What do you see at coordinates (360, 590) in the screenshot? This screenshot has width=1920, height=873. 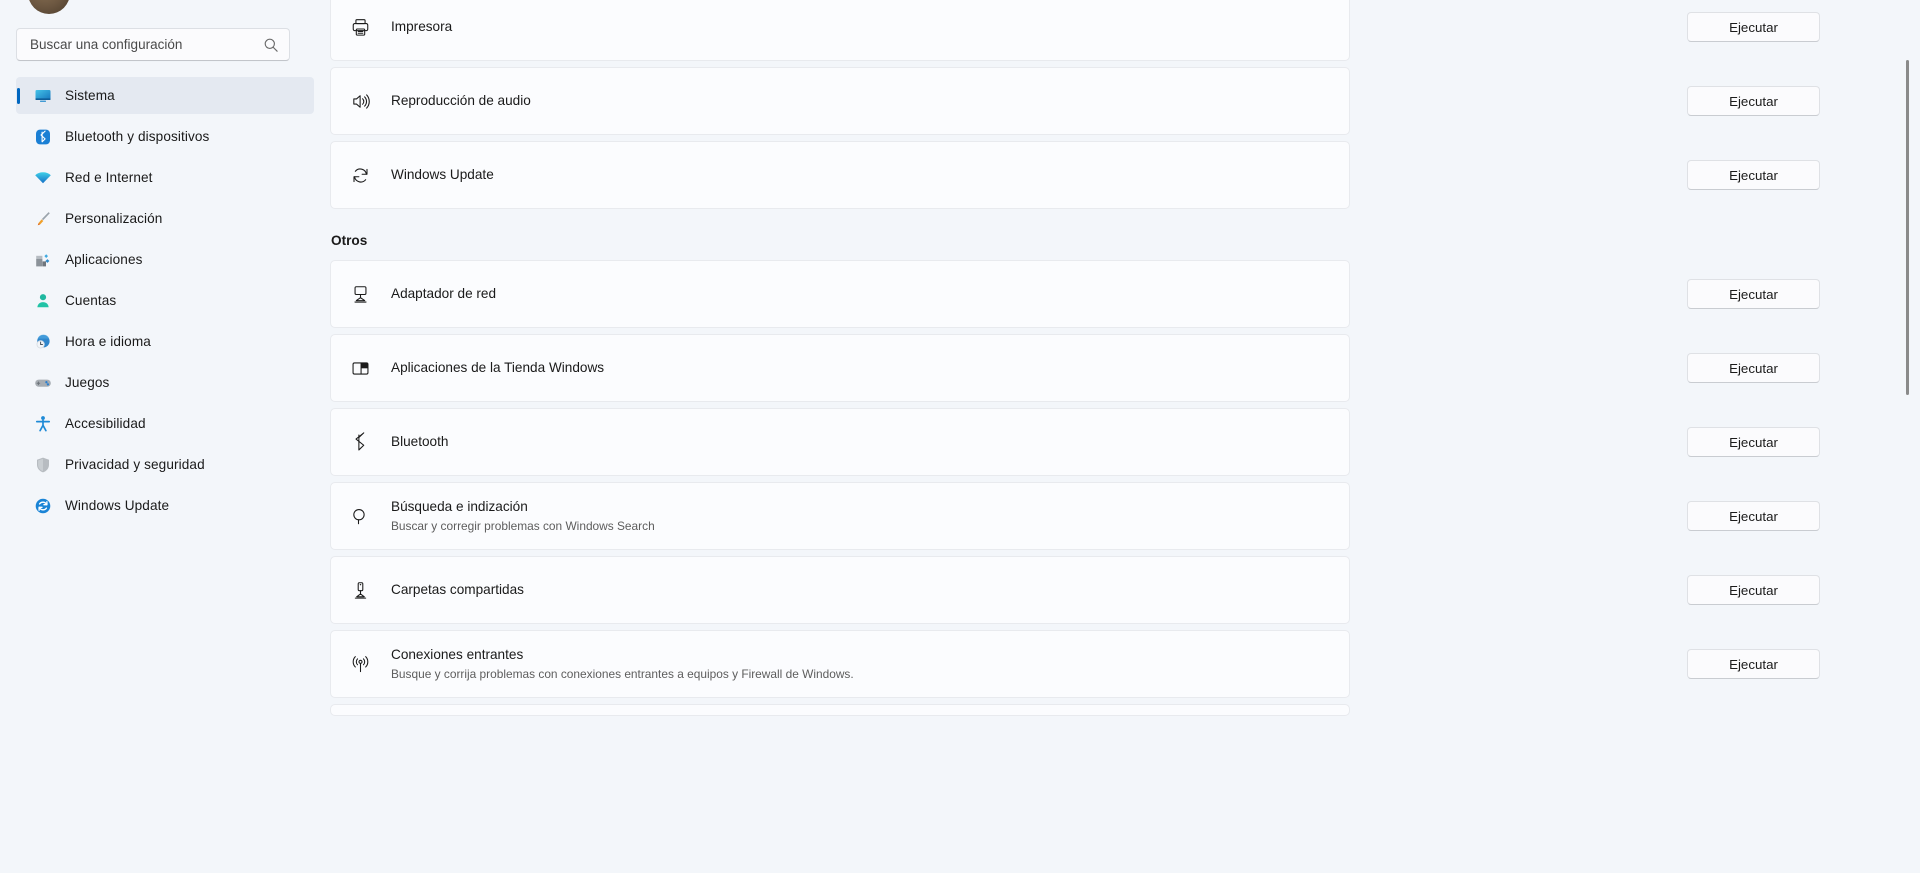 I see `shared-folder-icon` at bounding box center [360, 590].